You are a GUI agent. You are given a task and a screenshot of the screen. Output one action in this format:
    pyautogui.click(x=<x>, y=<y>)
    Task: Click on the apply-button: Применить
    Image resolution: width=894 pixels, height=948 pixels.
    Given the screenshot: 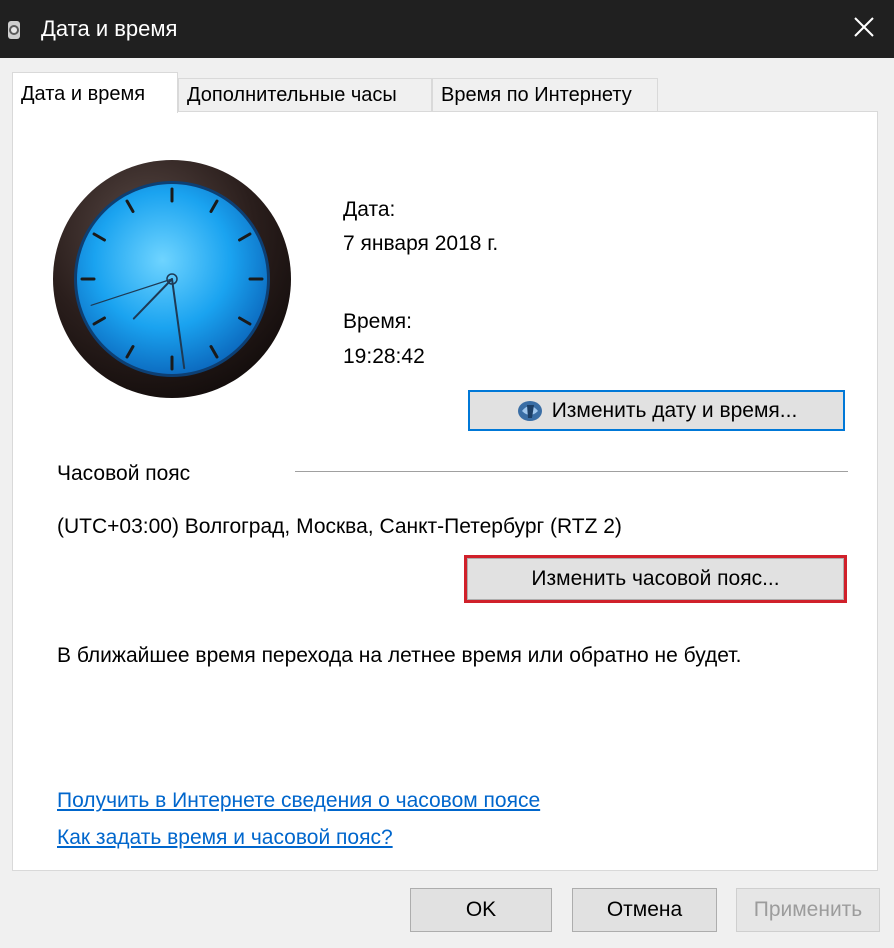 What is the action you would take?
    pyautogui.click(x=808, y=910)
    